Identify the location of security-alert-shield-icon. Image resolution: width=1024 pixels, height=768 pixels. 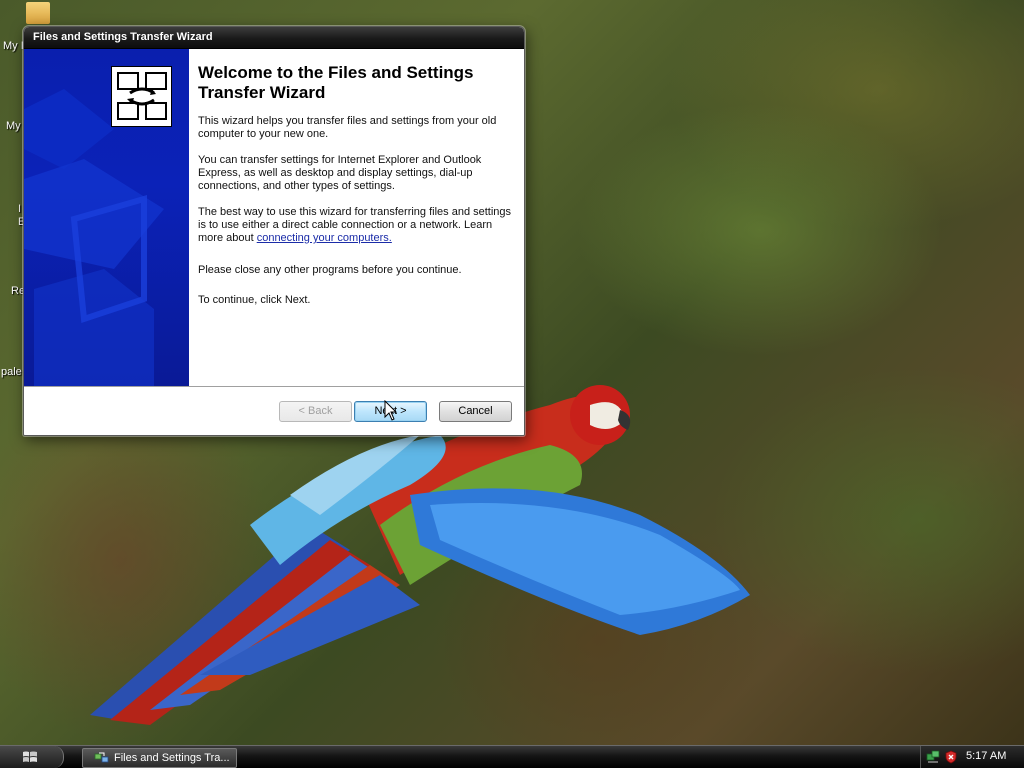
(951, 757).